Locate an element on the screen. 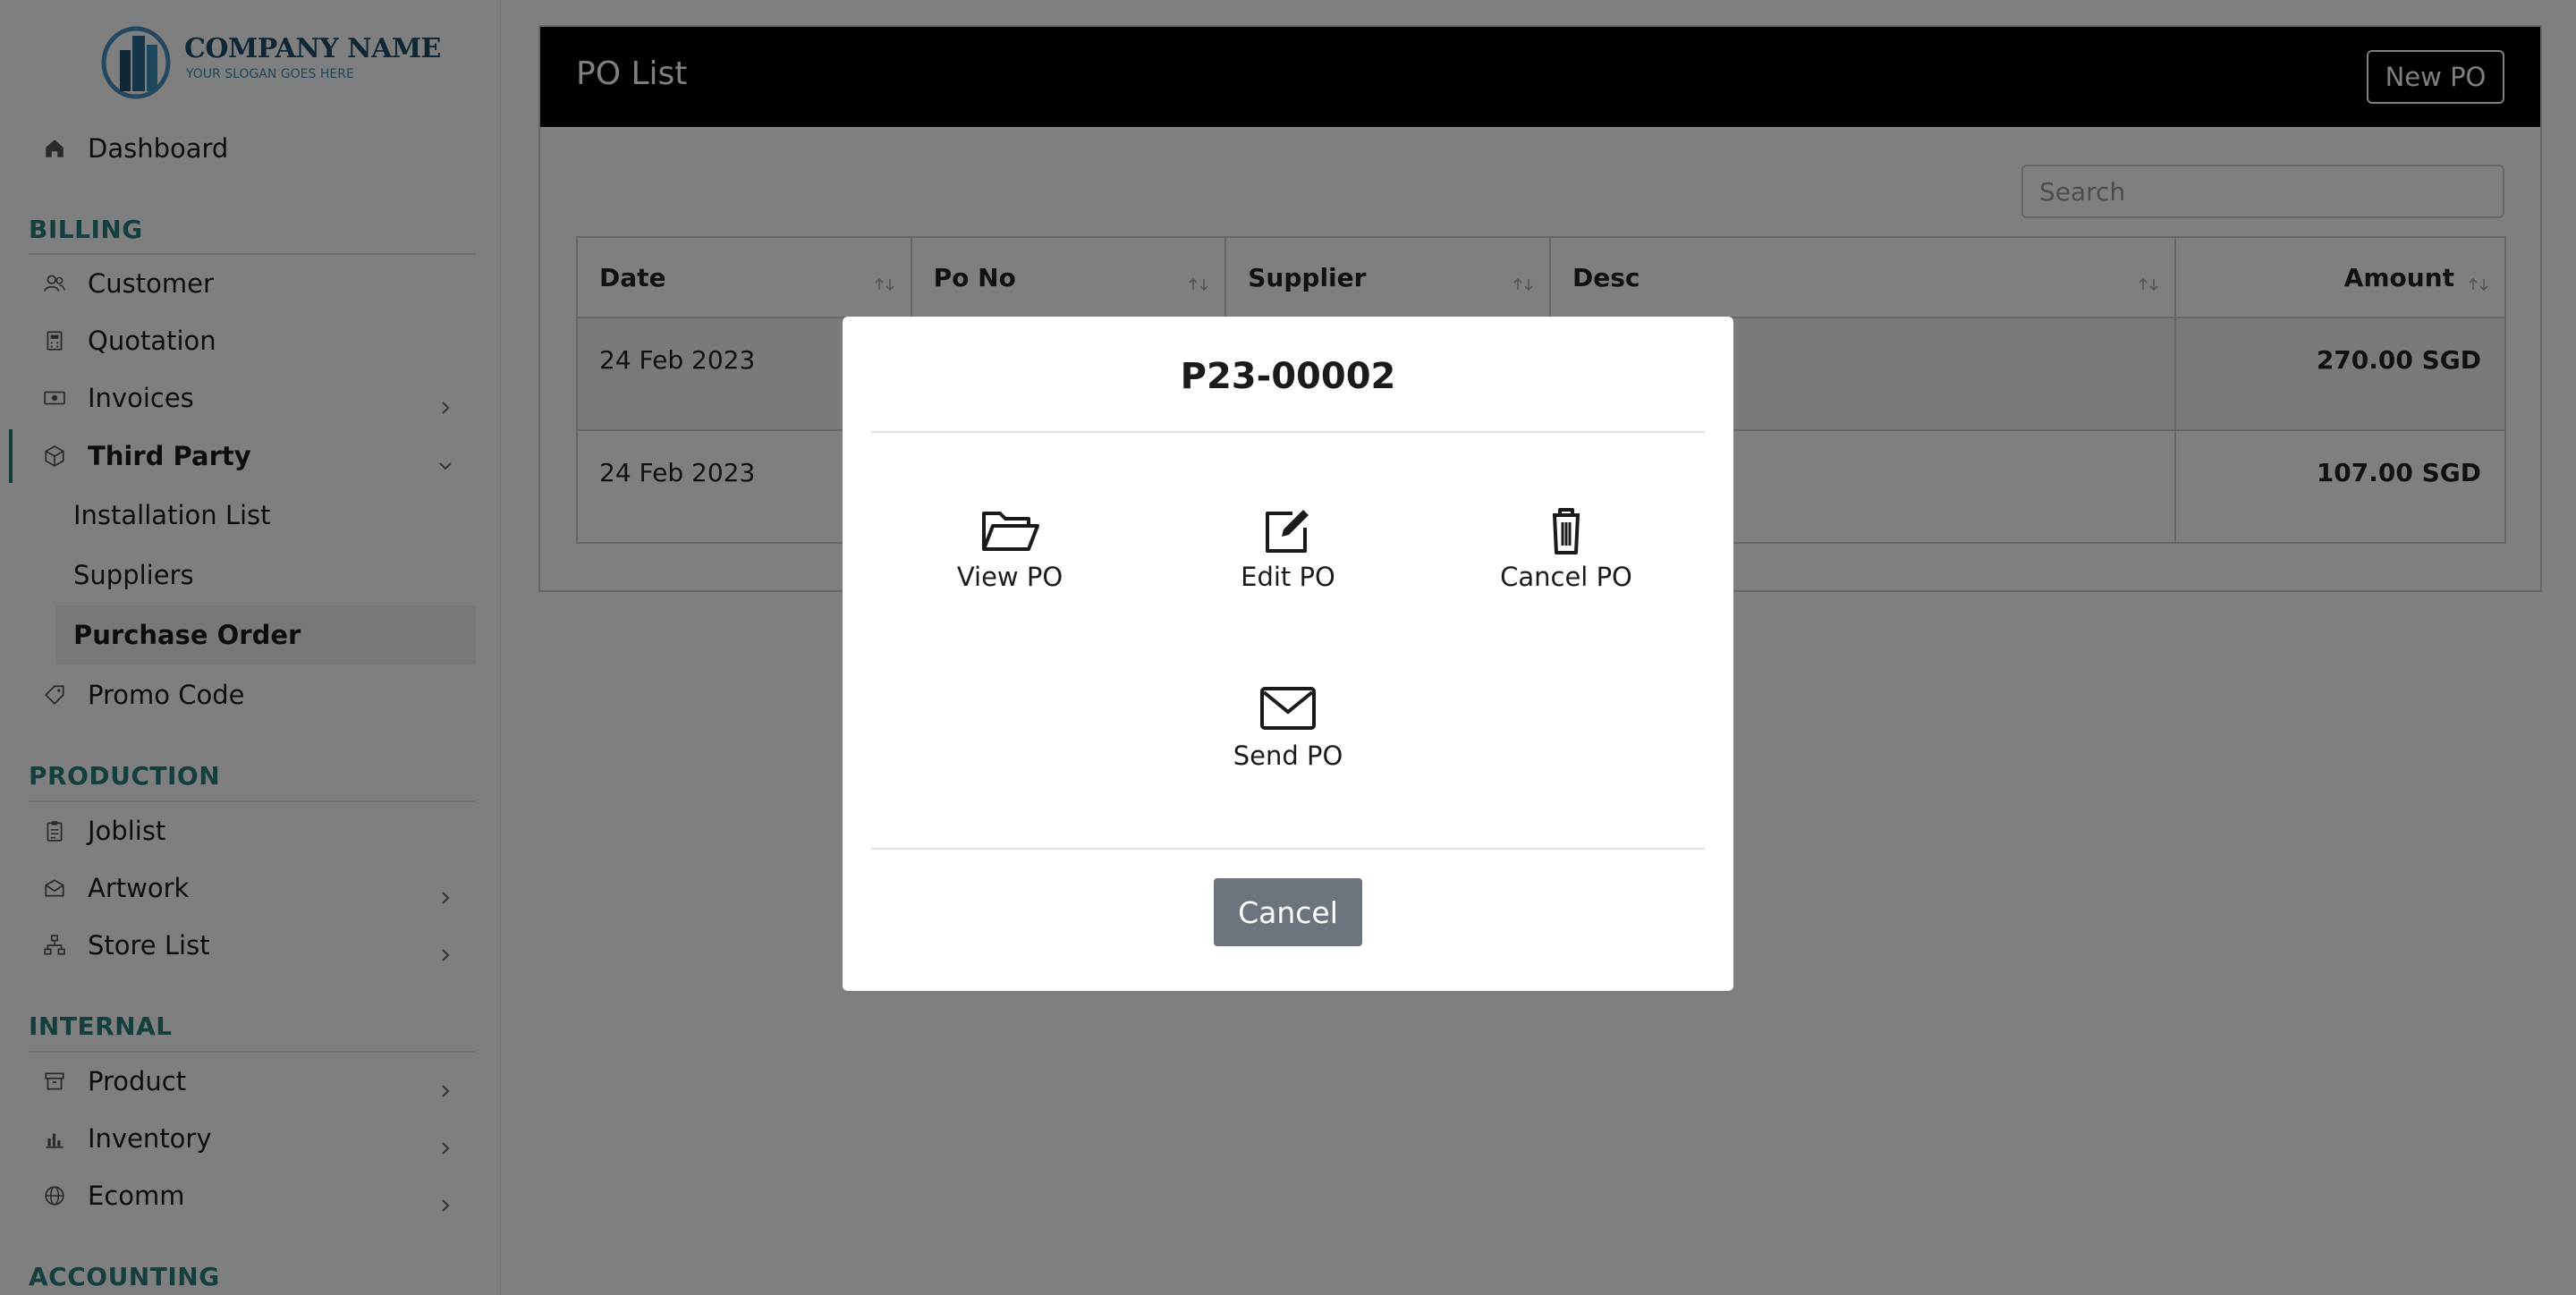 This screenshot has height=1295, width=2576. edit-po-action: Edit PO is located at coordinates (1288, 558).